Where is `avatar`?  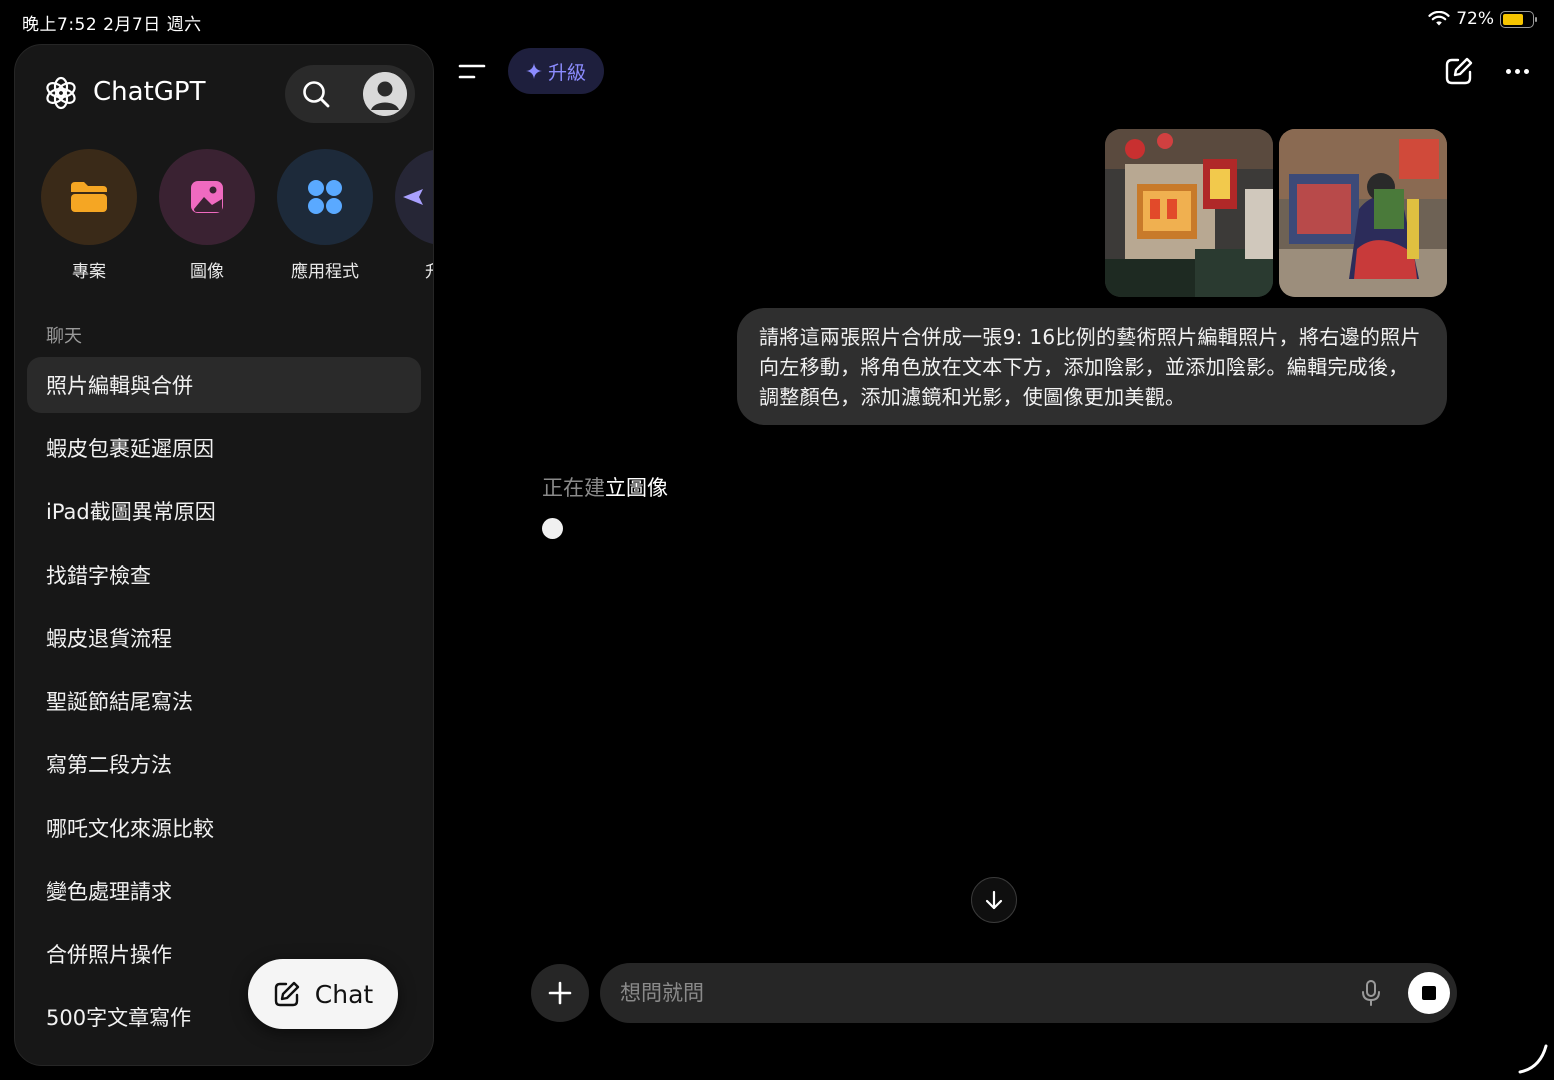 avatar is located at coordinates (385, 94).